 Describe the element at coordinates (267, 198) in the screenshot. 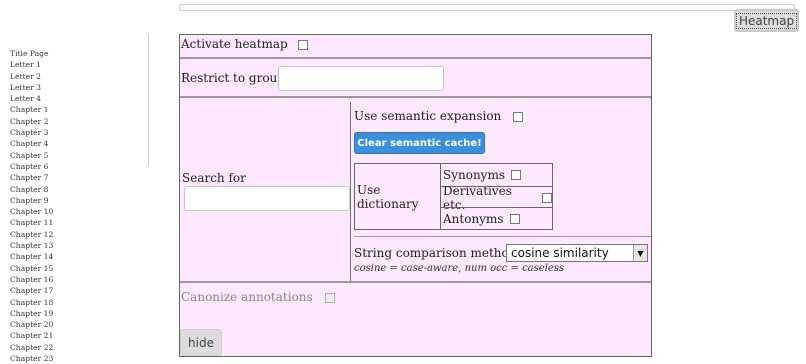

I see `search-input` at that location.